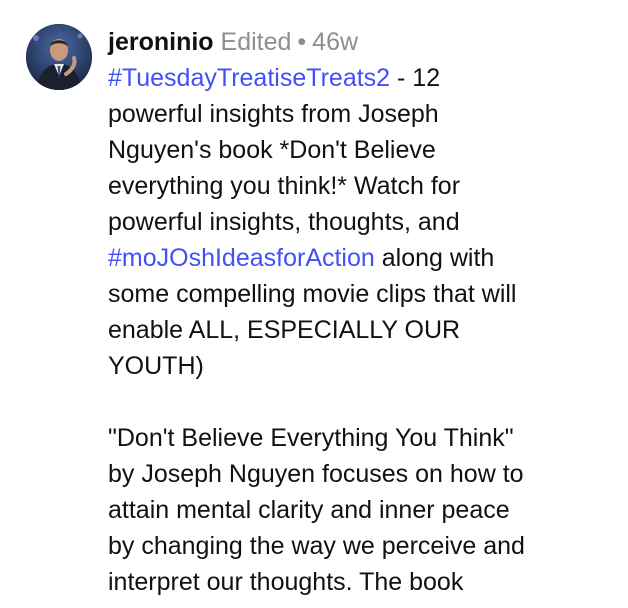 This screenshot has height=608, width=628. I want to click on caption-line: by changing the way we perceive and, so click(316, 546).